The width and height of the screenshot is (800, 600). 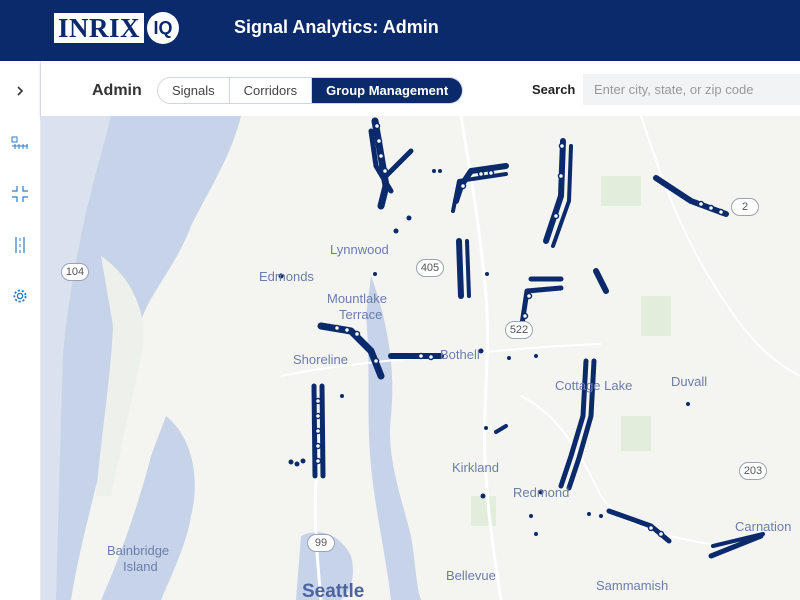 What do you see at coordinates (554, 89) in the screenshot?
I see `search-label: Search` at bounding box center [554, 89].